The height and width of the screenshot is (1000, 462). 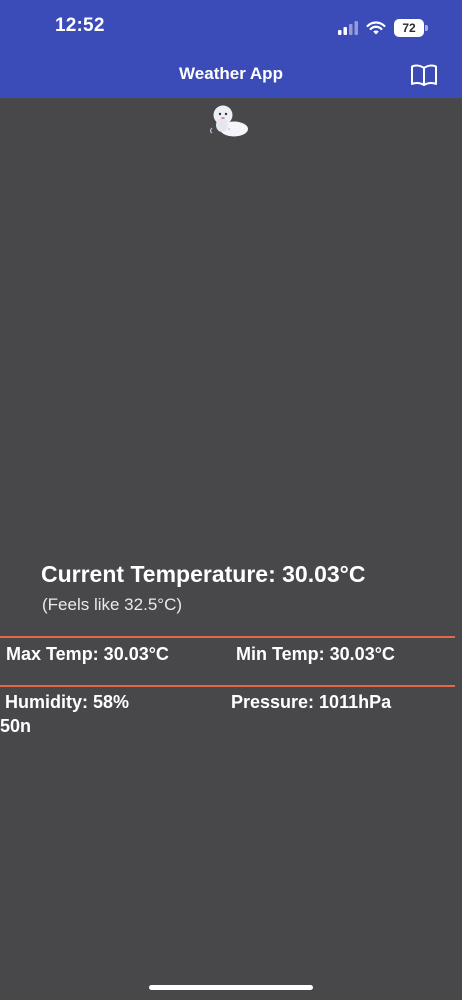 I want to click on status-bar: 12:52 72, so click(x=231, y=26).